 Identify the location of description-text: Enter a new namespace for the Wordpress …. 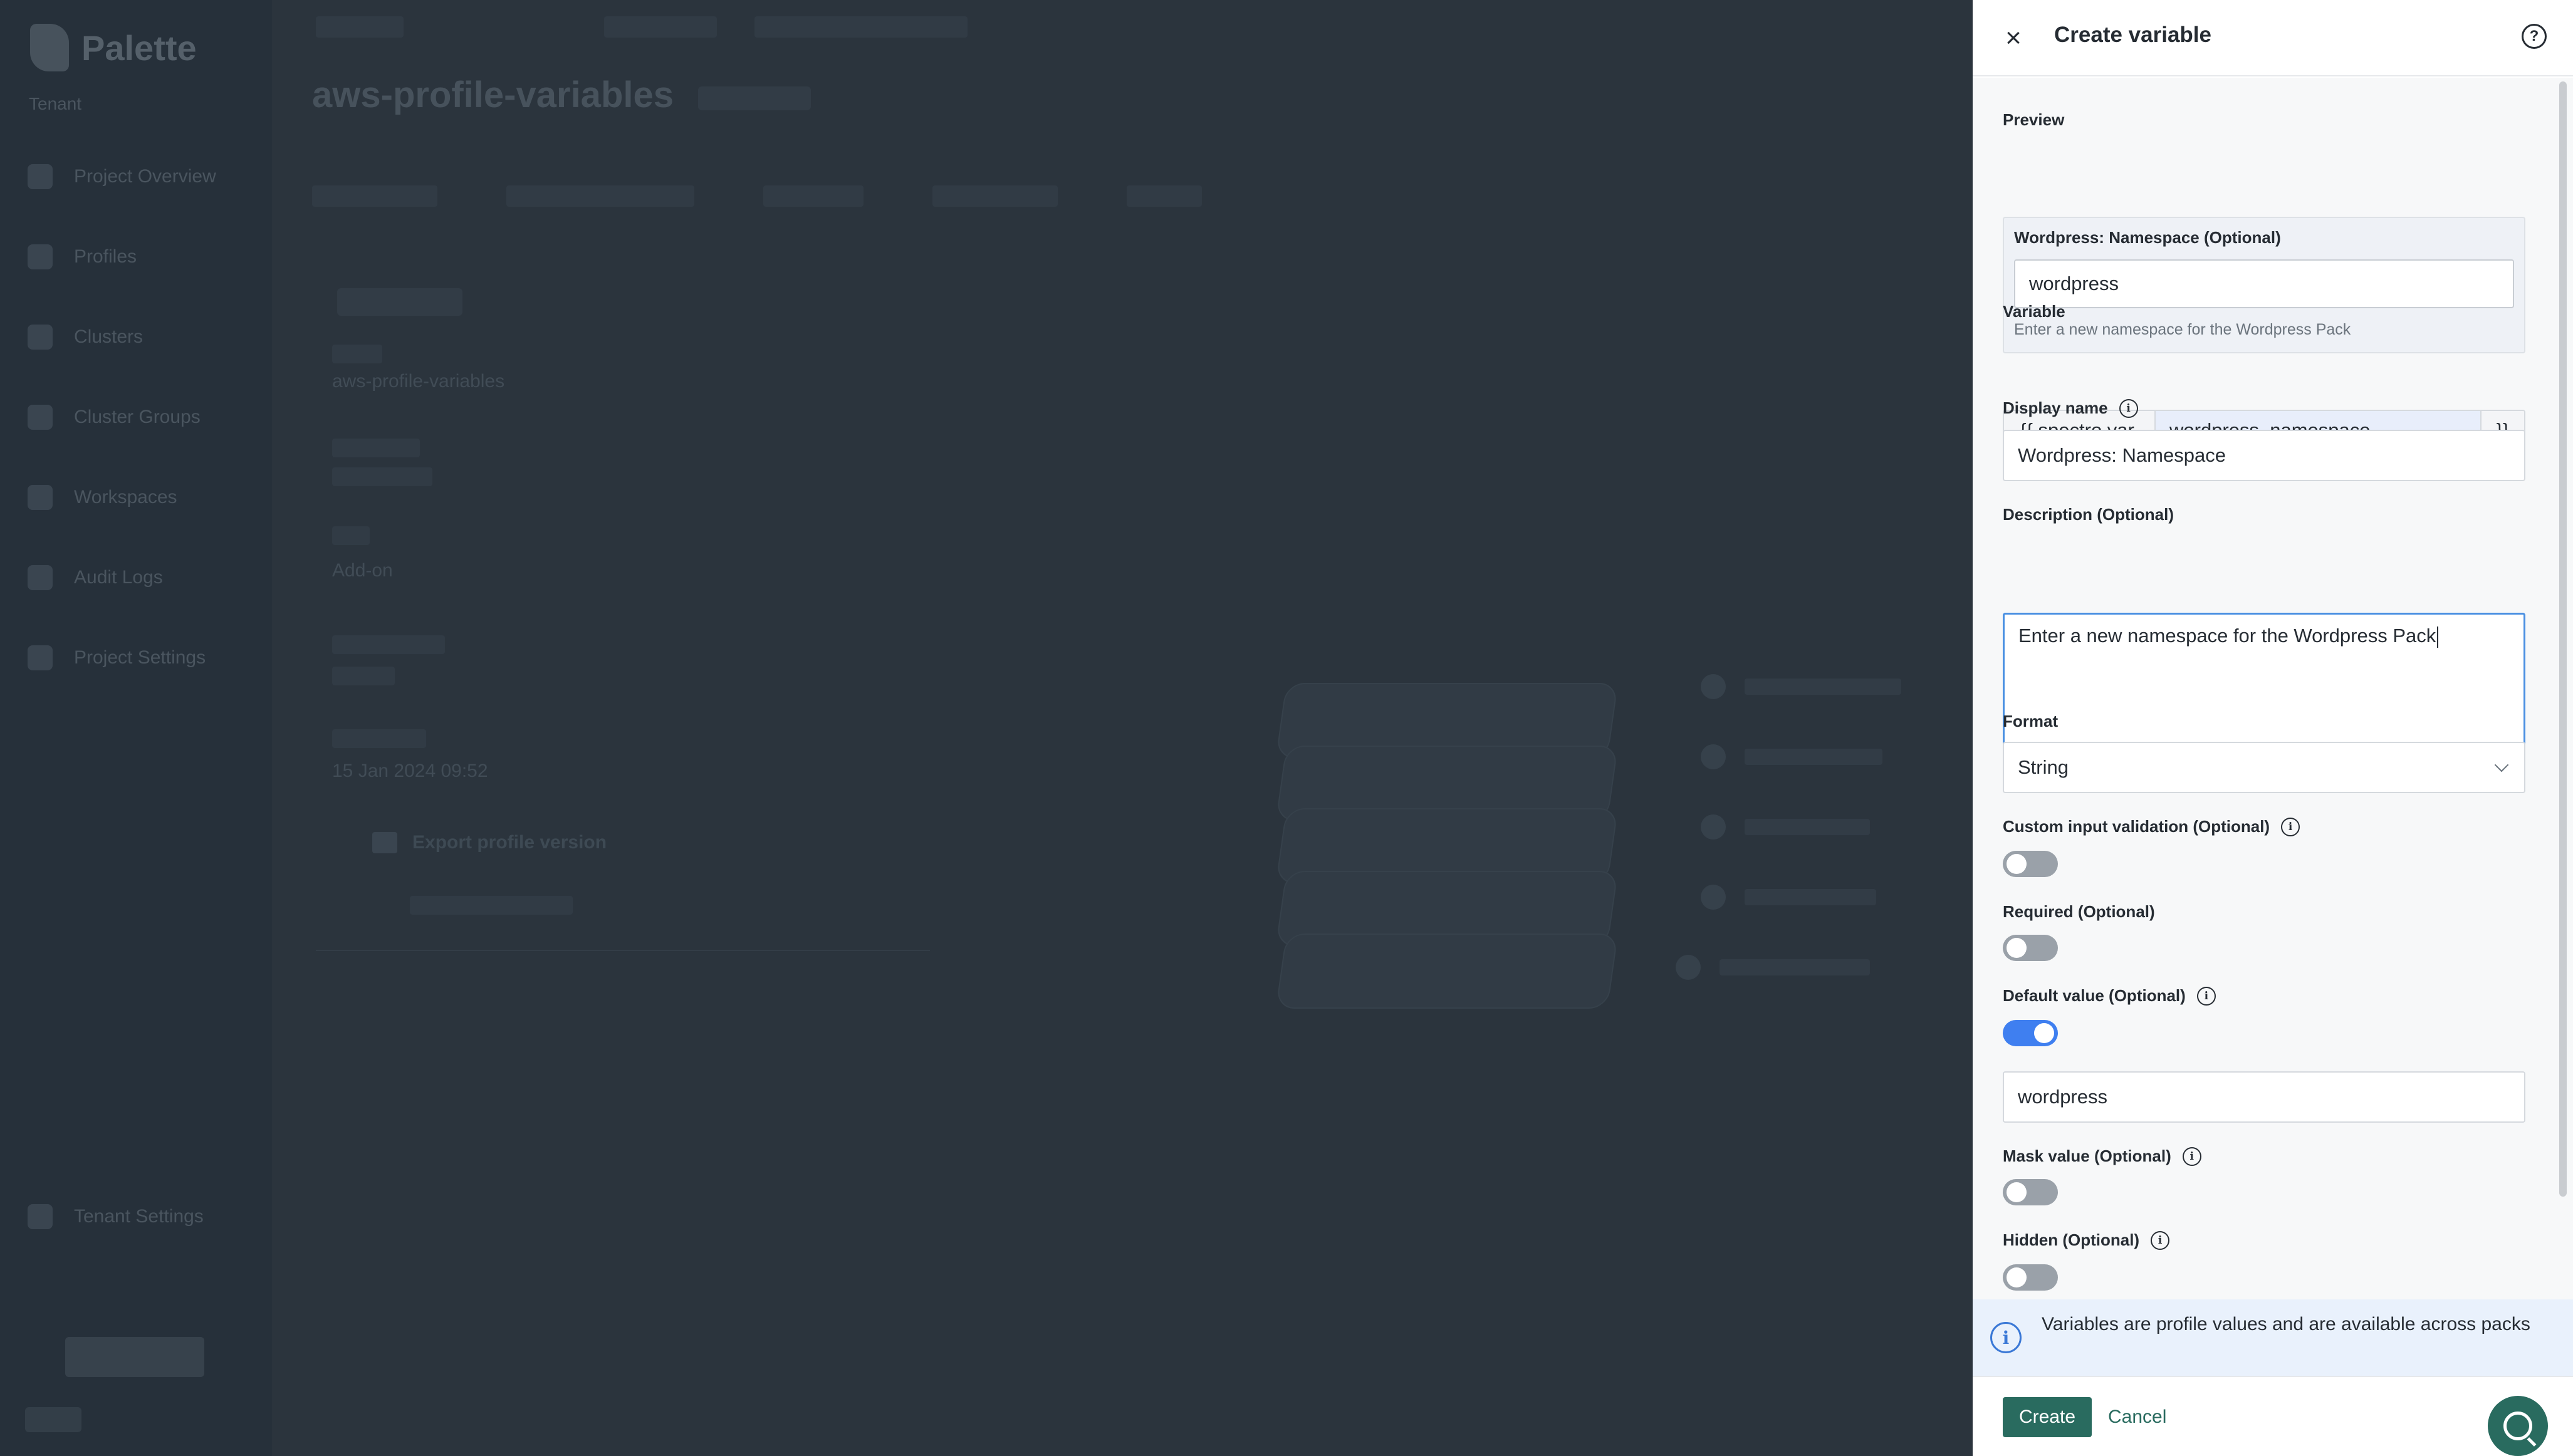
(2227, 636).